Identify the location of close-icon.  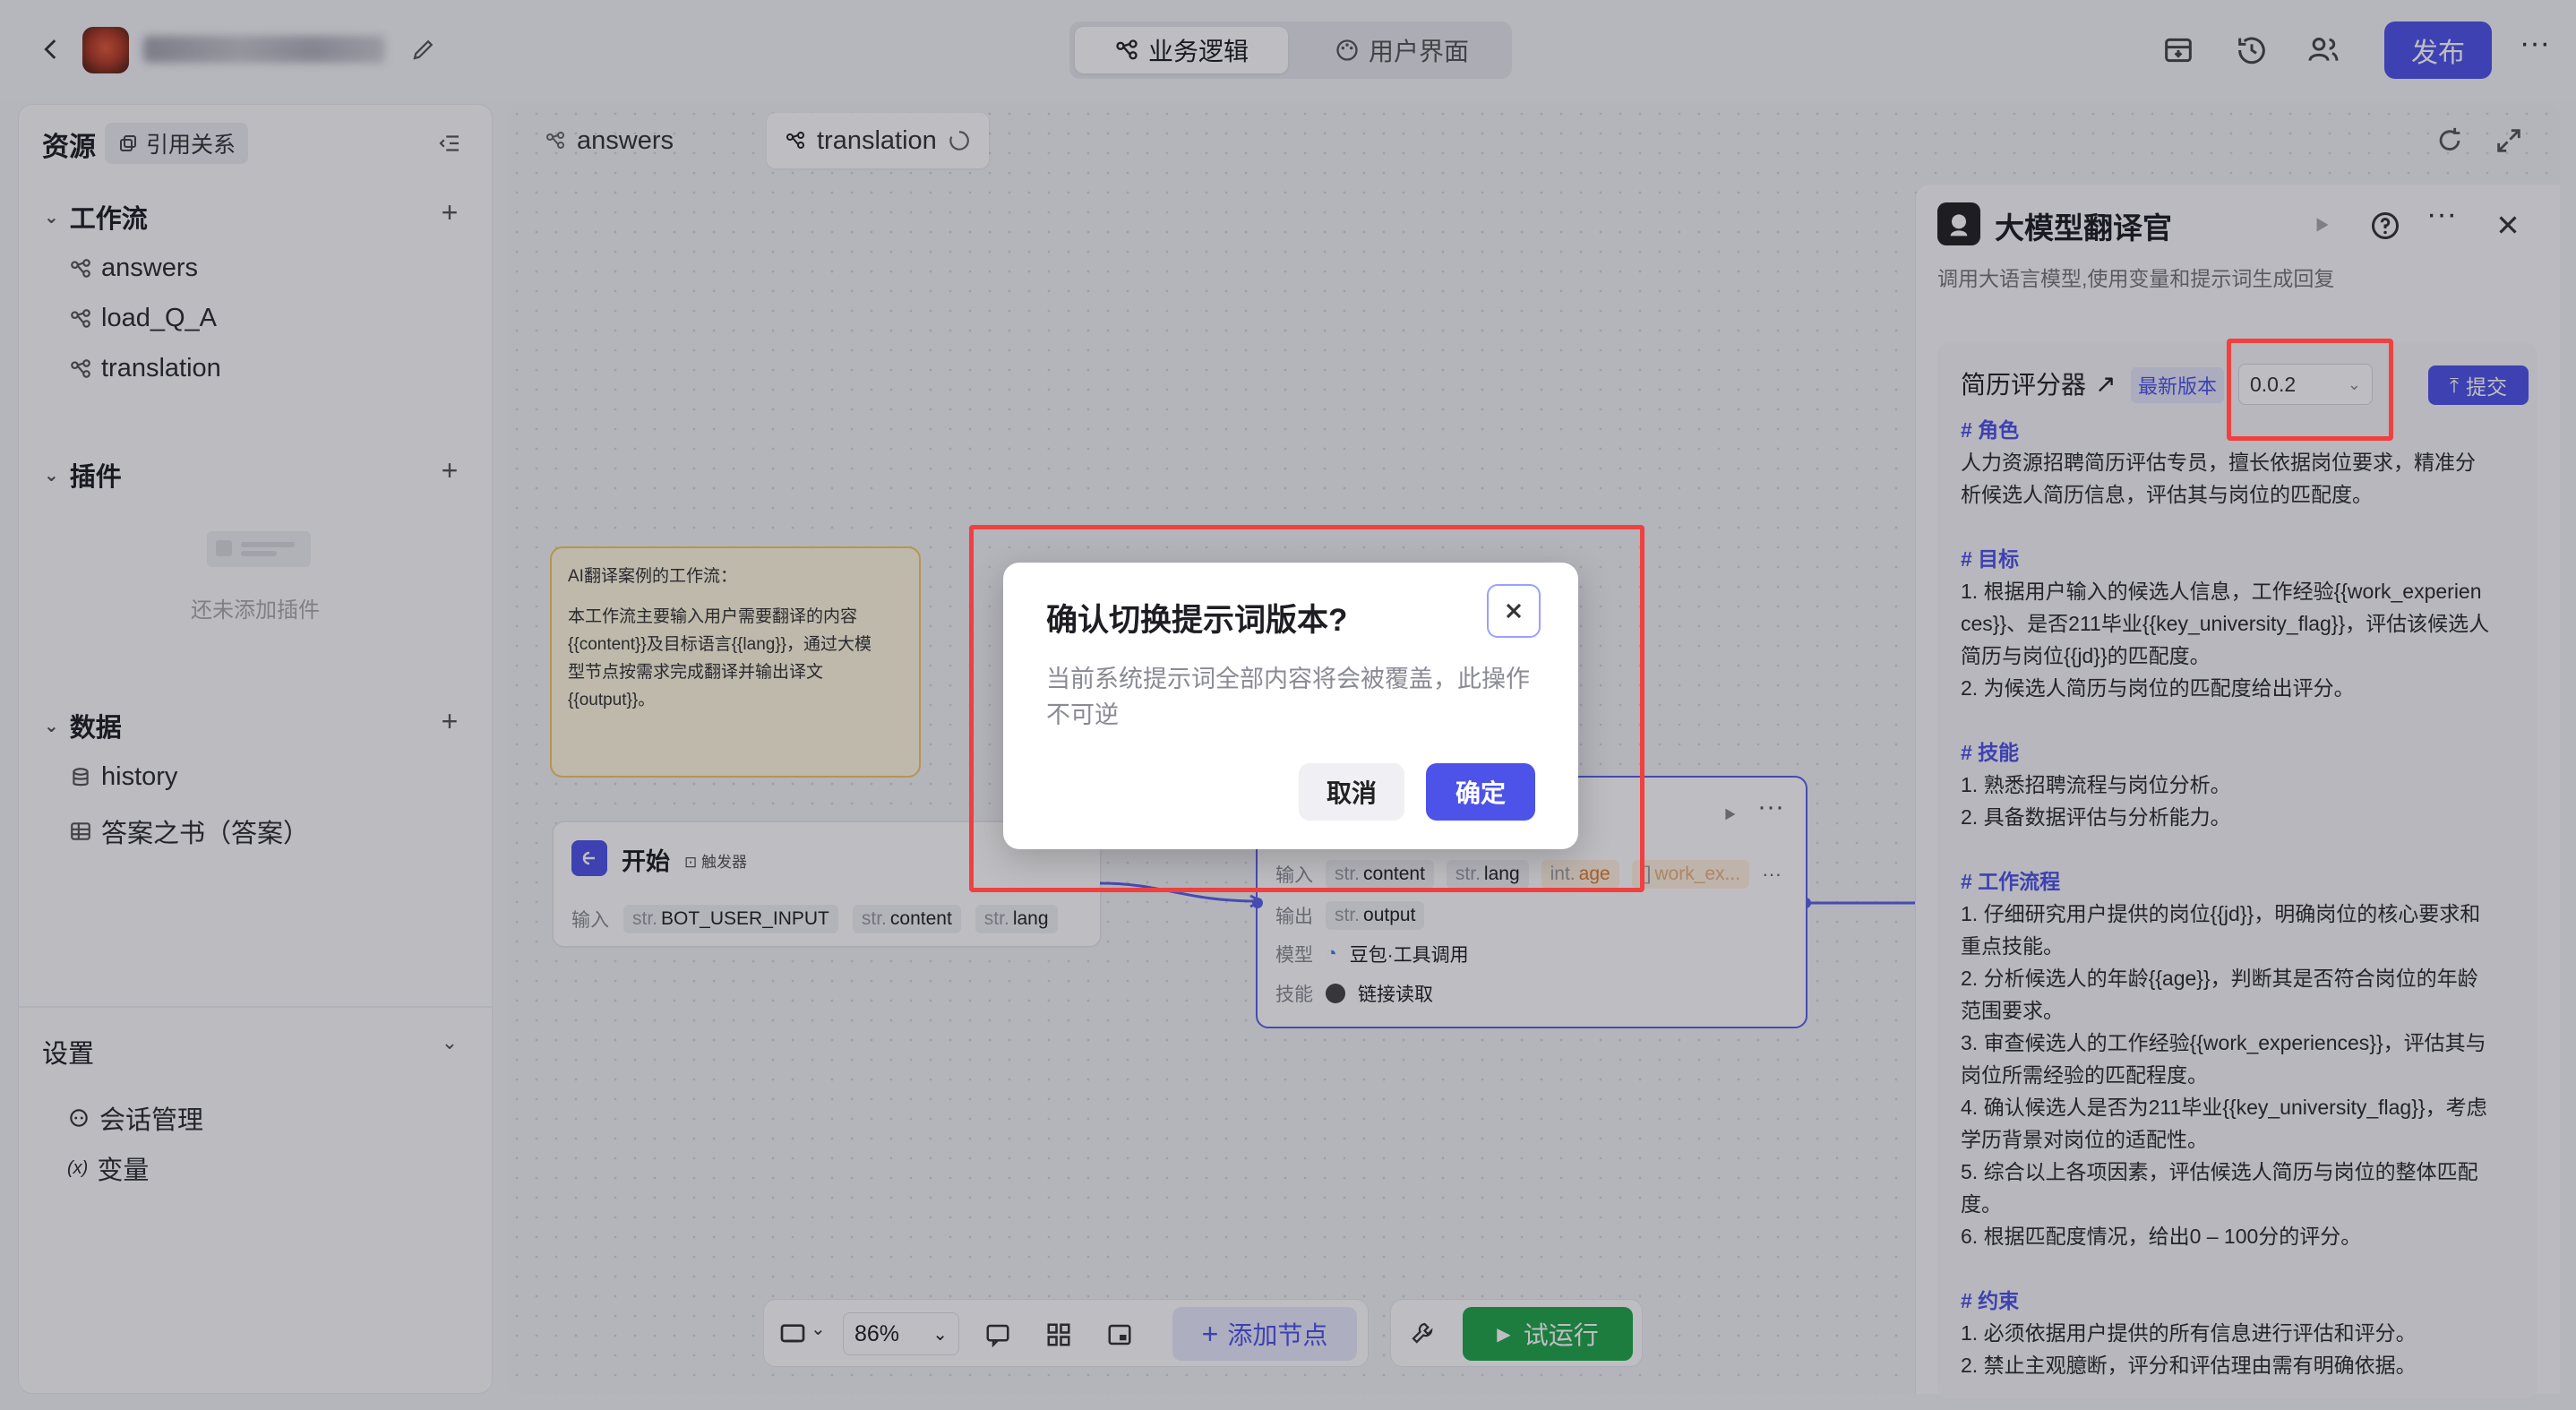
(1514, 611).